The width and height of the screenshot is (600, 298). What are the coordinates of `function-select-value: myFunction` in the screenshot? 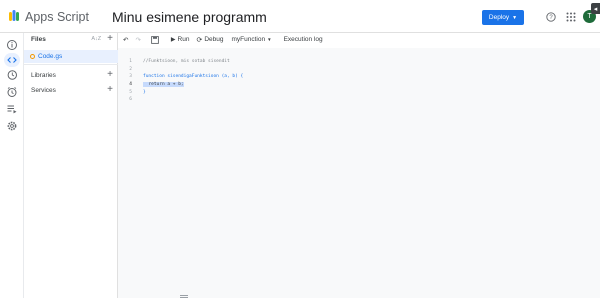 It's located at (248, 39).